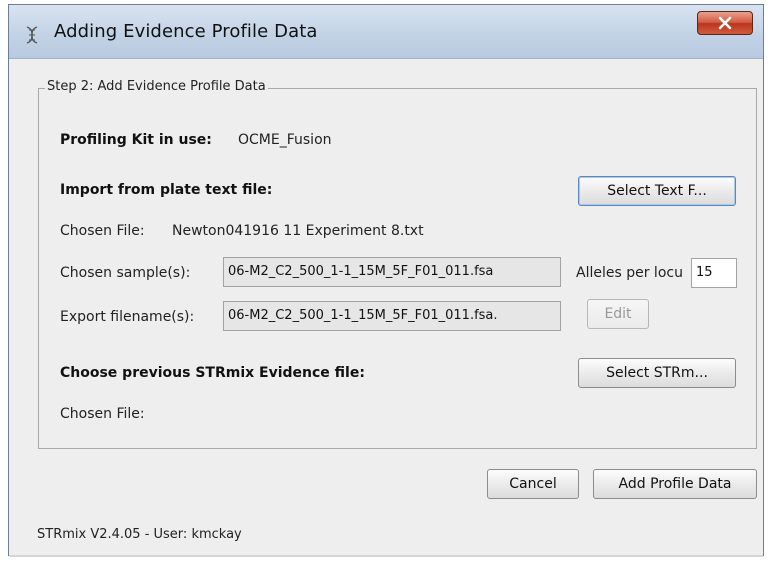  I want to click on close-button, so click(725, 23).